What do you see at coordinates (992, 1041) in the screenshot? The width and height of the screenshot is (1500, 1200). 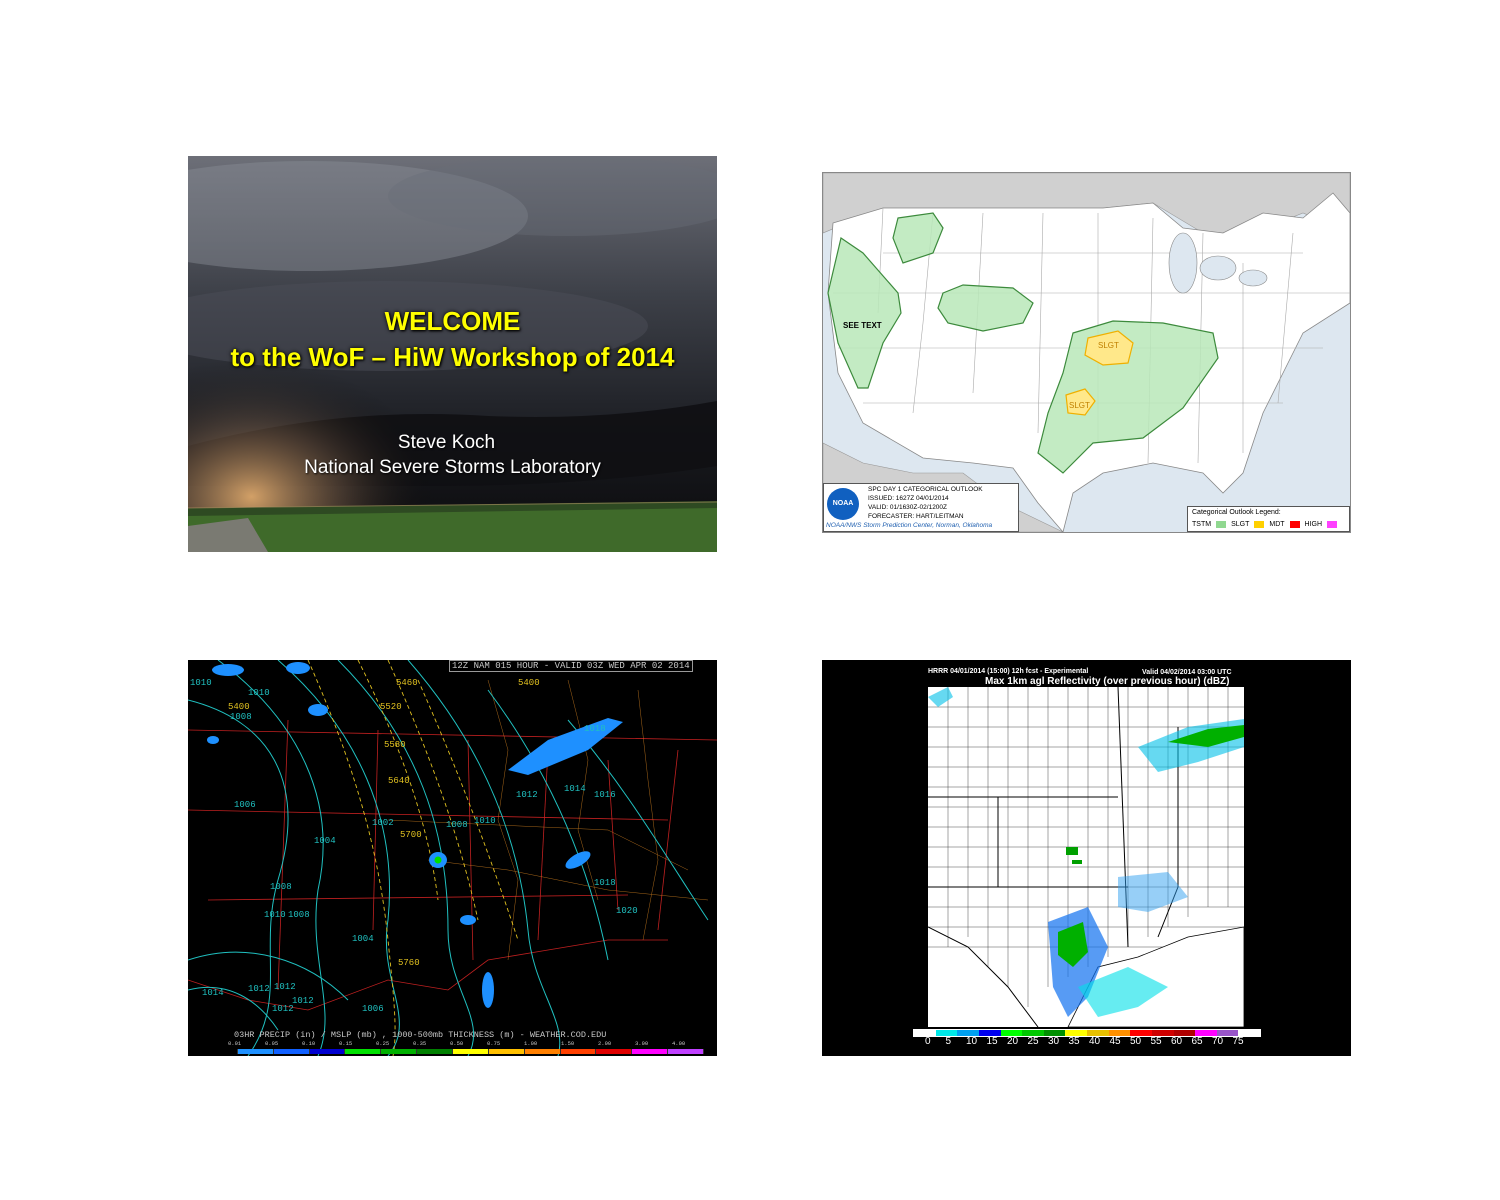 I see `dbz-scale-tick: 15` at bounding box center [992, 1041].